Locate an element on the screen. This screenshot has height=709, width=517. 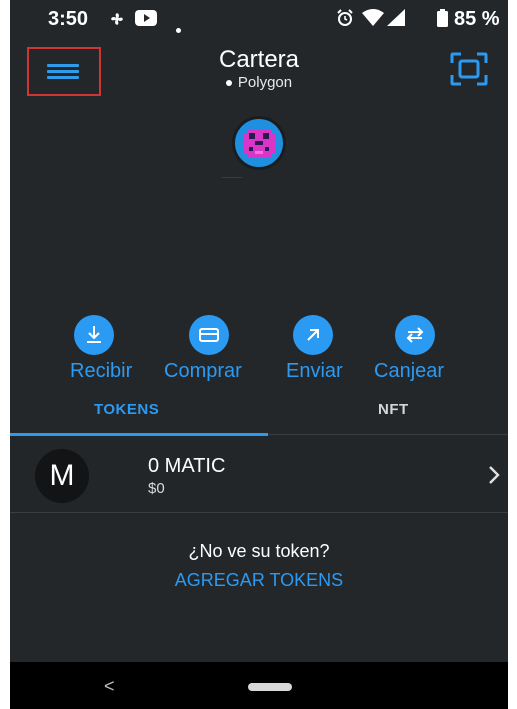
status-bar: 3:50 85 % is located at coordinates (259, 18).